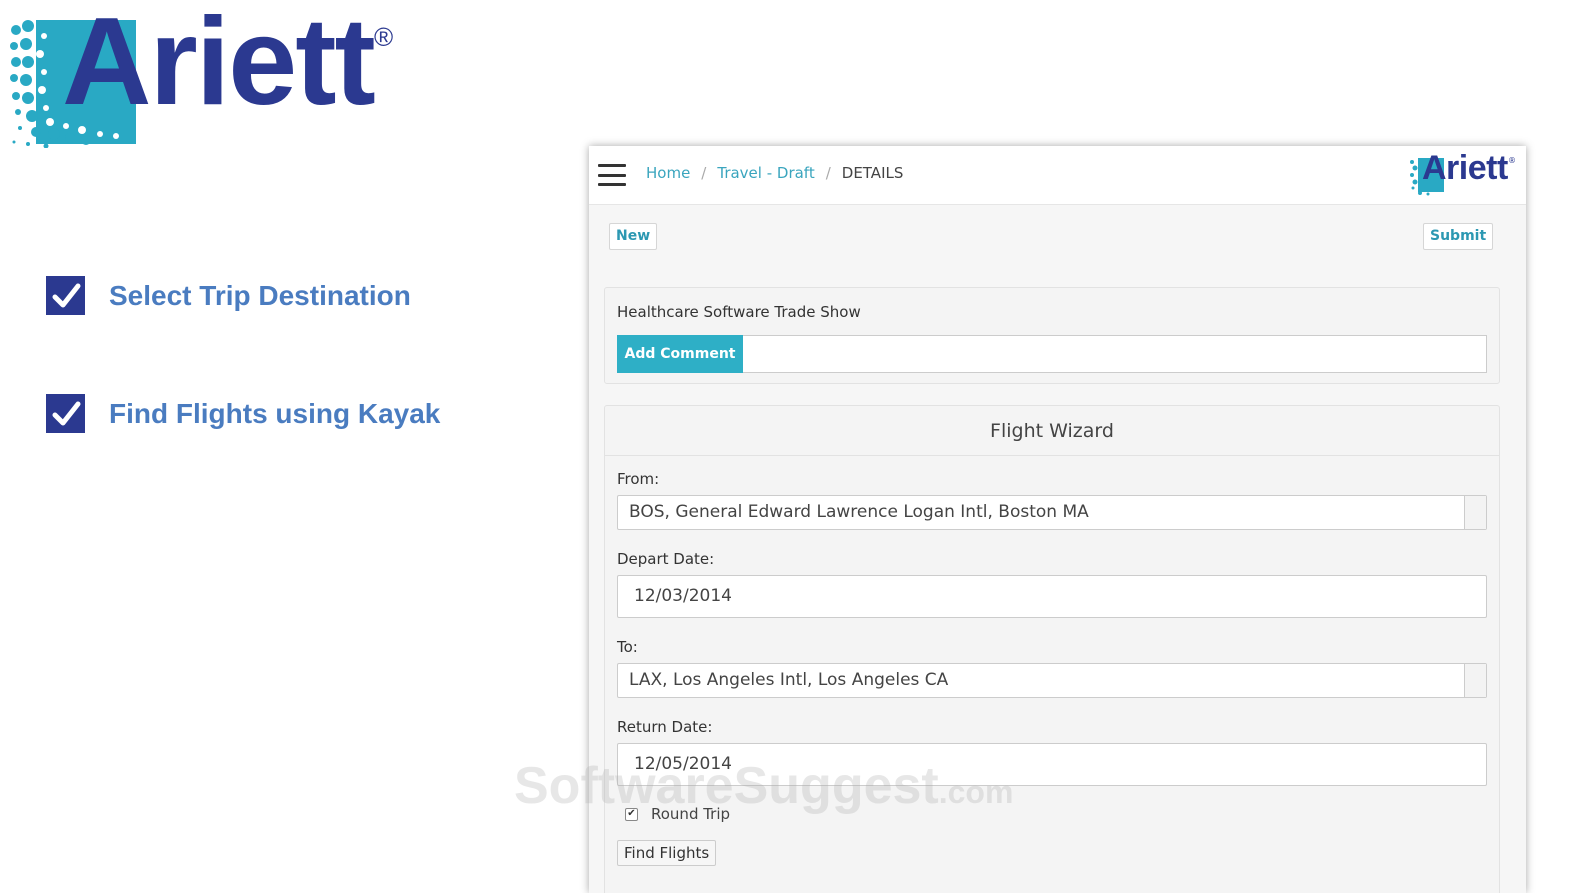  What do you see at coordinates (765, 173) in the screenshot?
I see `breadcrumb-travel-draft: Travel - Draft` at bounding box center [765, 173].